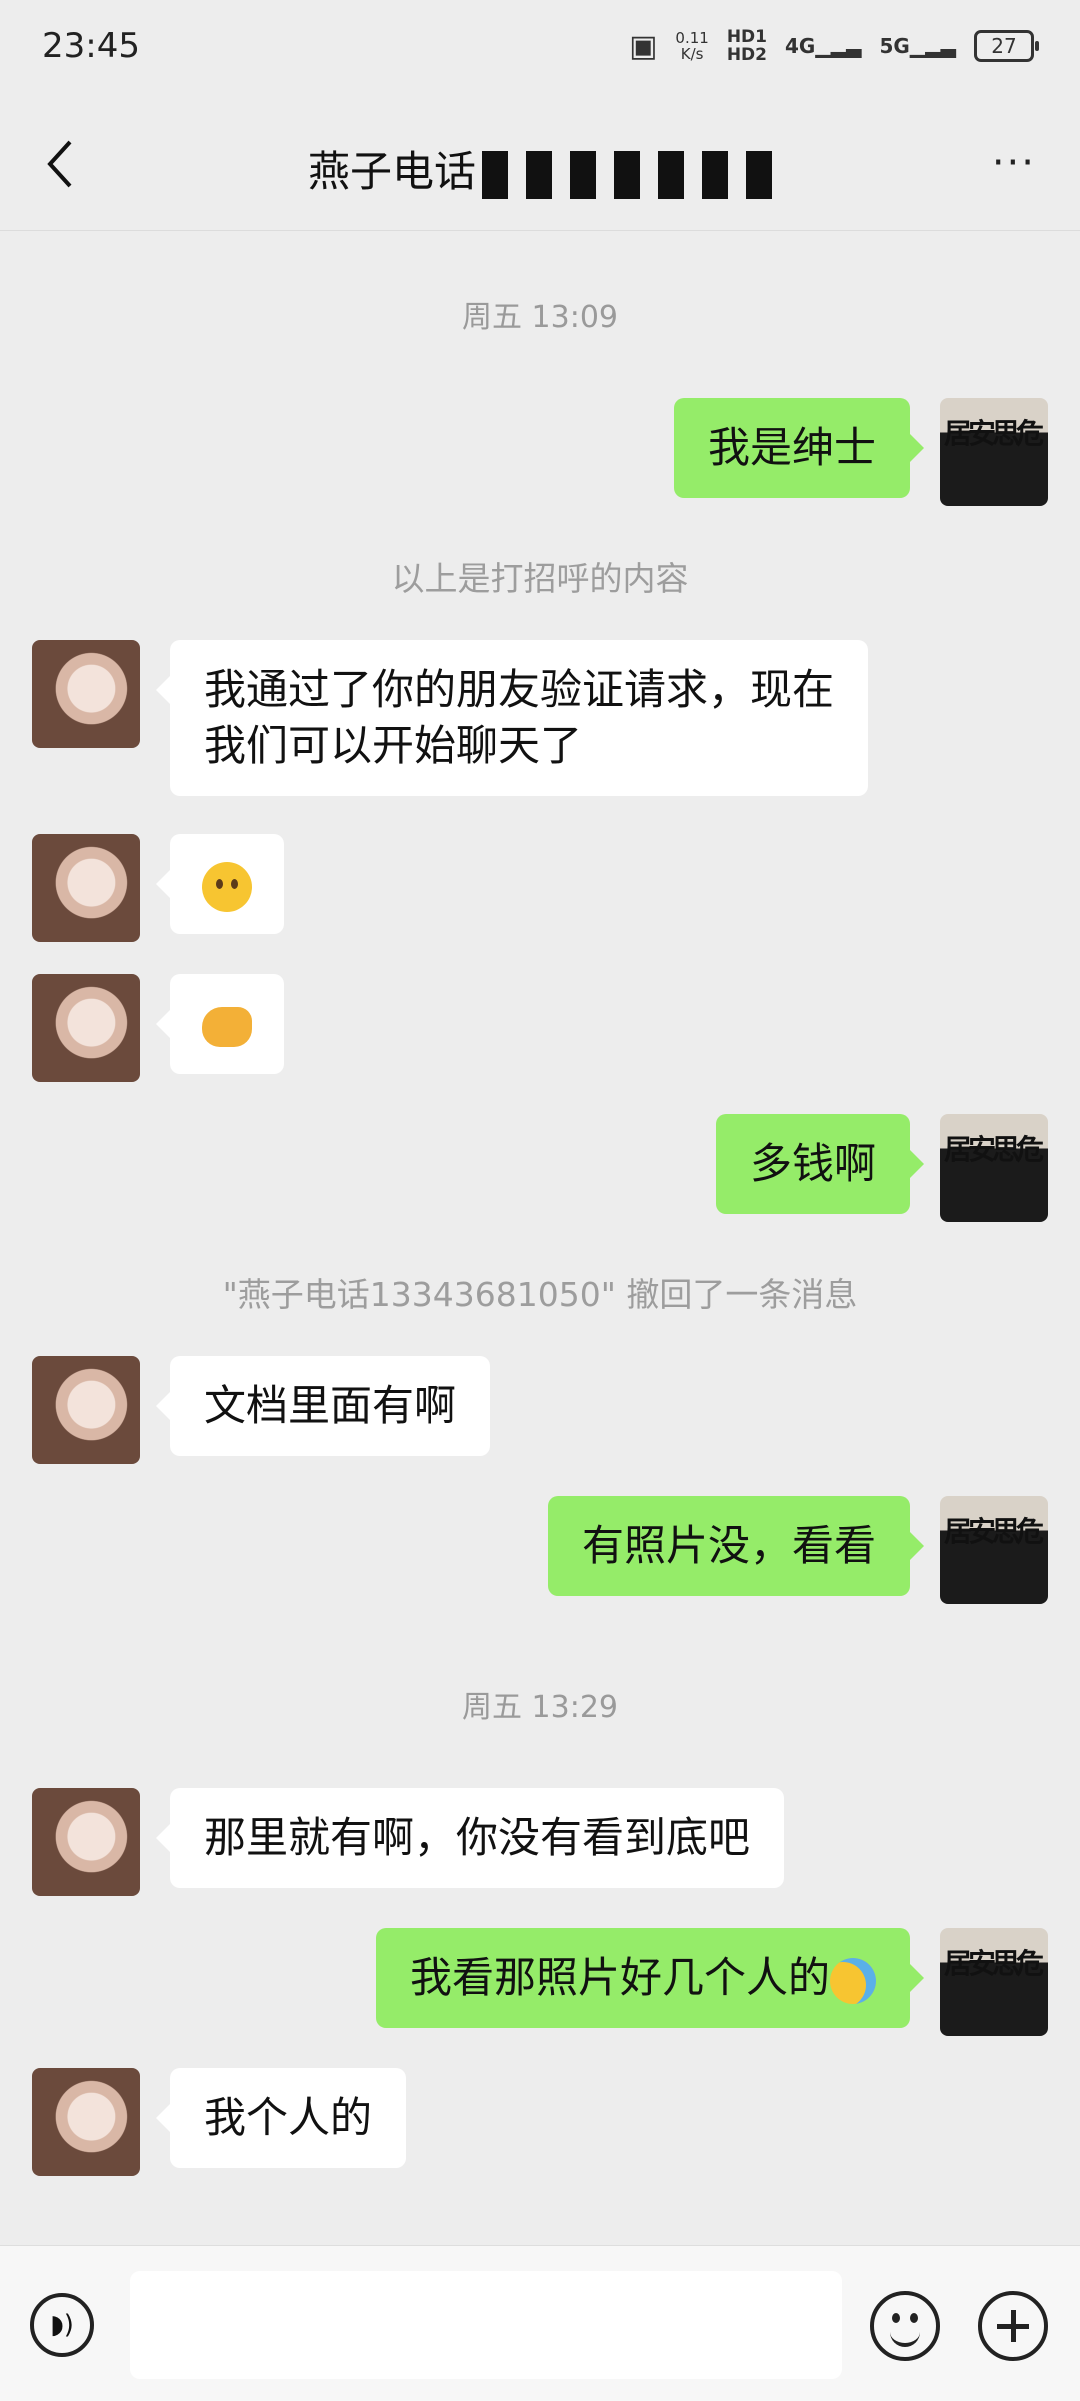 The width and height of the screenshot is (1080, 2401). I want to click on timestamp: 周五 13:29, so click(540, 1707).